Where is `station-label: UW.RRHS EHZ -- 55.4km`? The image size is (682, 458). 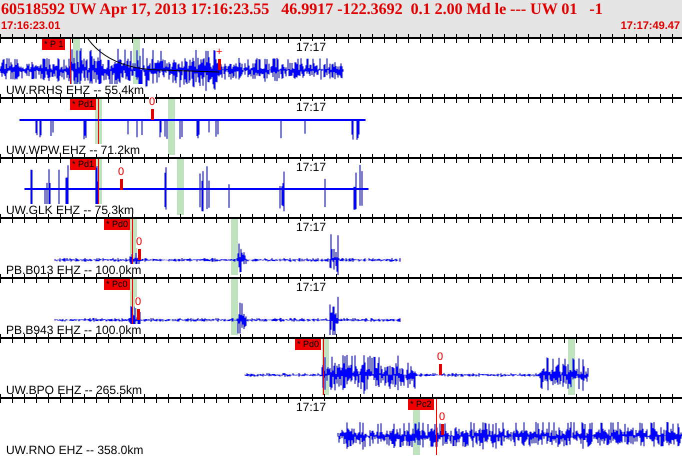
station-label: UW.RRHS EHZ -- 55.4km is located at coordinates (75, 90).